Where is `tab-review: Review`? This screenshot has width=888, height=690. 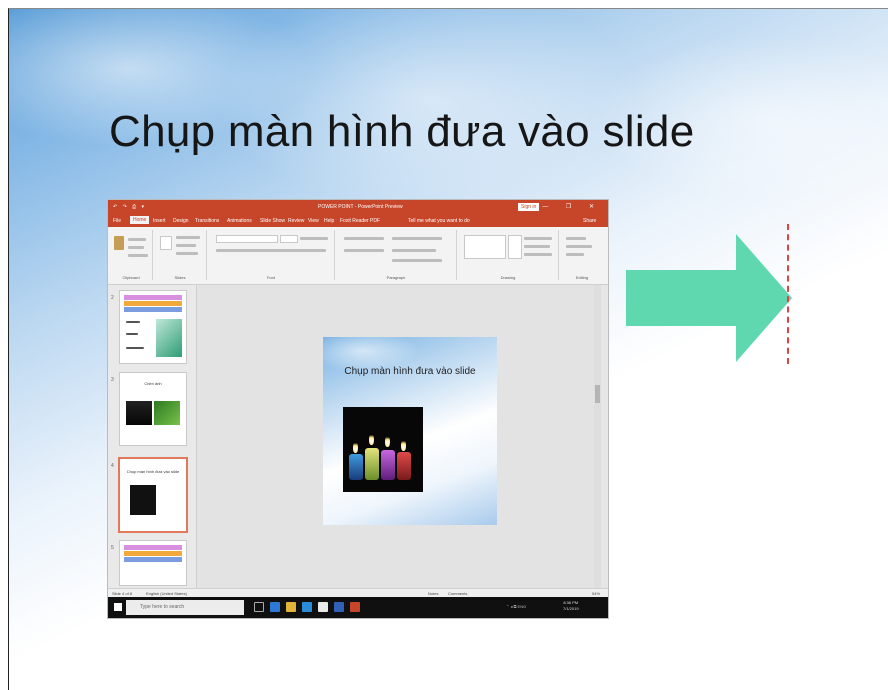
tab-review: Review is located at coordinates (296, 221).